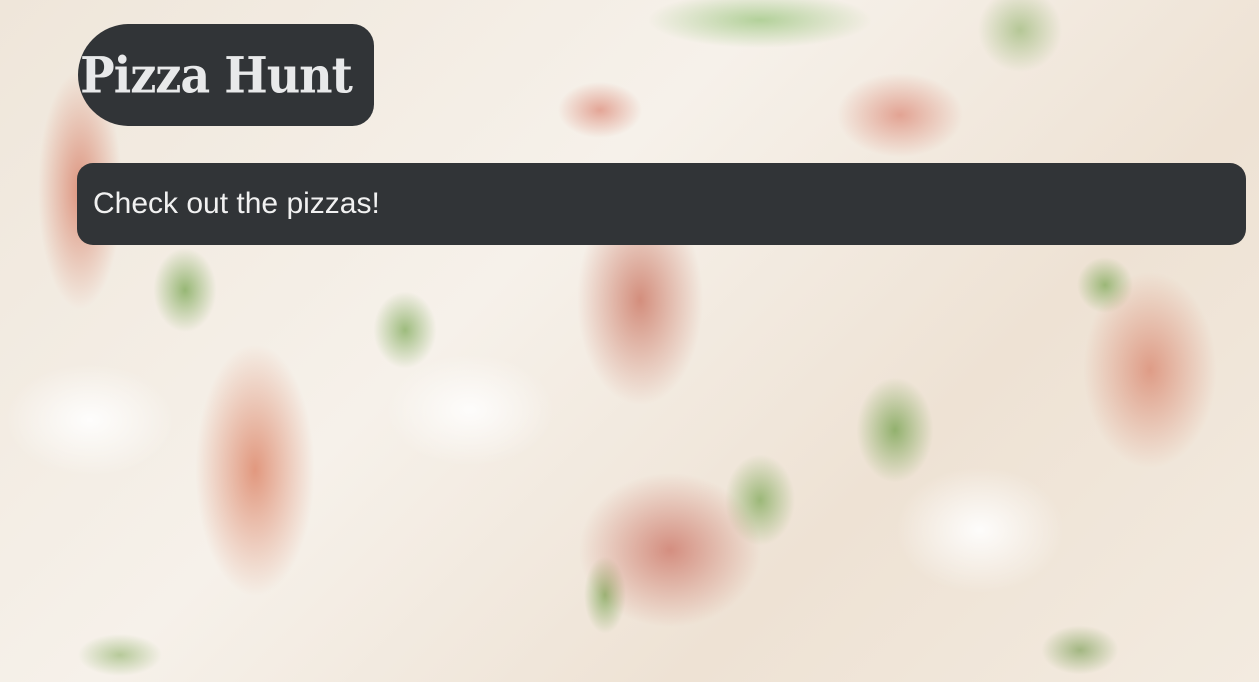 The width and height of the screenshot is (1259, 682). What do you see at coordinates (661, 204) in the screenshot?
I see `pizzas-link-banner: Check out the pizzas!` at bounding box center [661, 204].